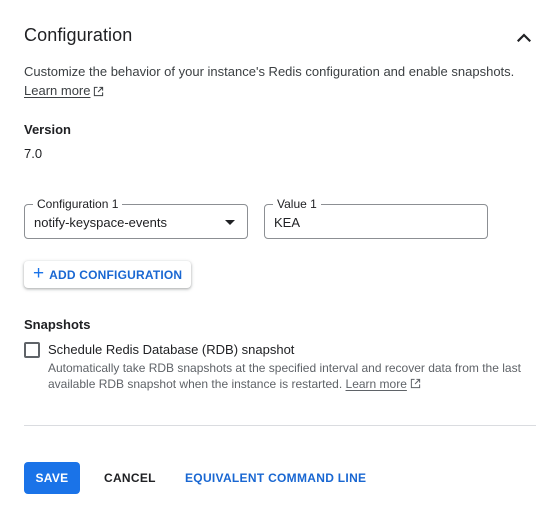  What do you see at coordinates (130, 478) in the screenshot?
I see `cancel-button: CANCEL` at bounding box center [130, 478].